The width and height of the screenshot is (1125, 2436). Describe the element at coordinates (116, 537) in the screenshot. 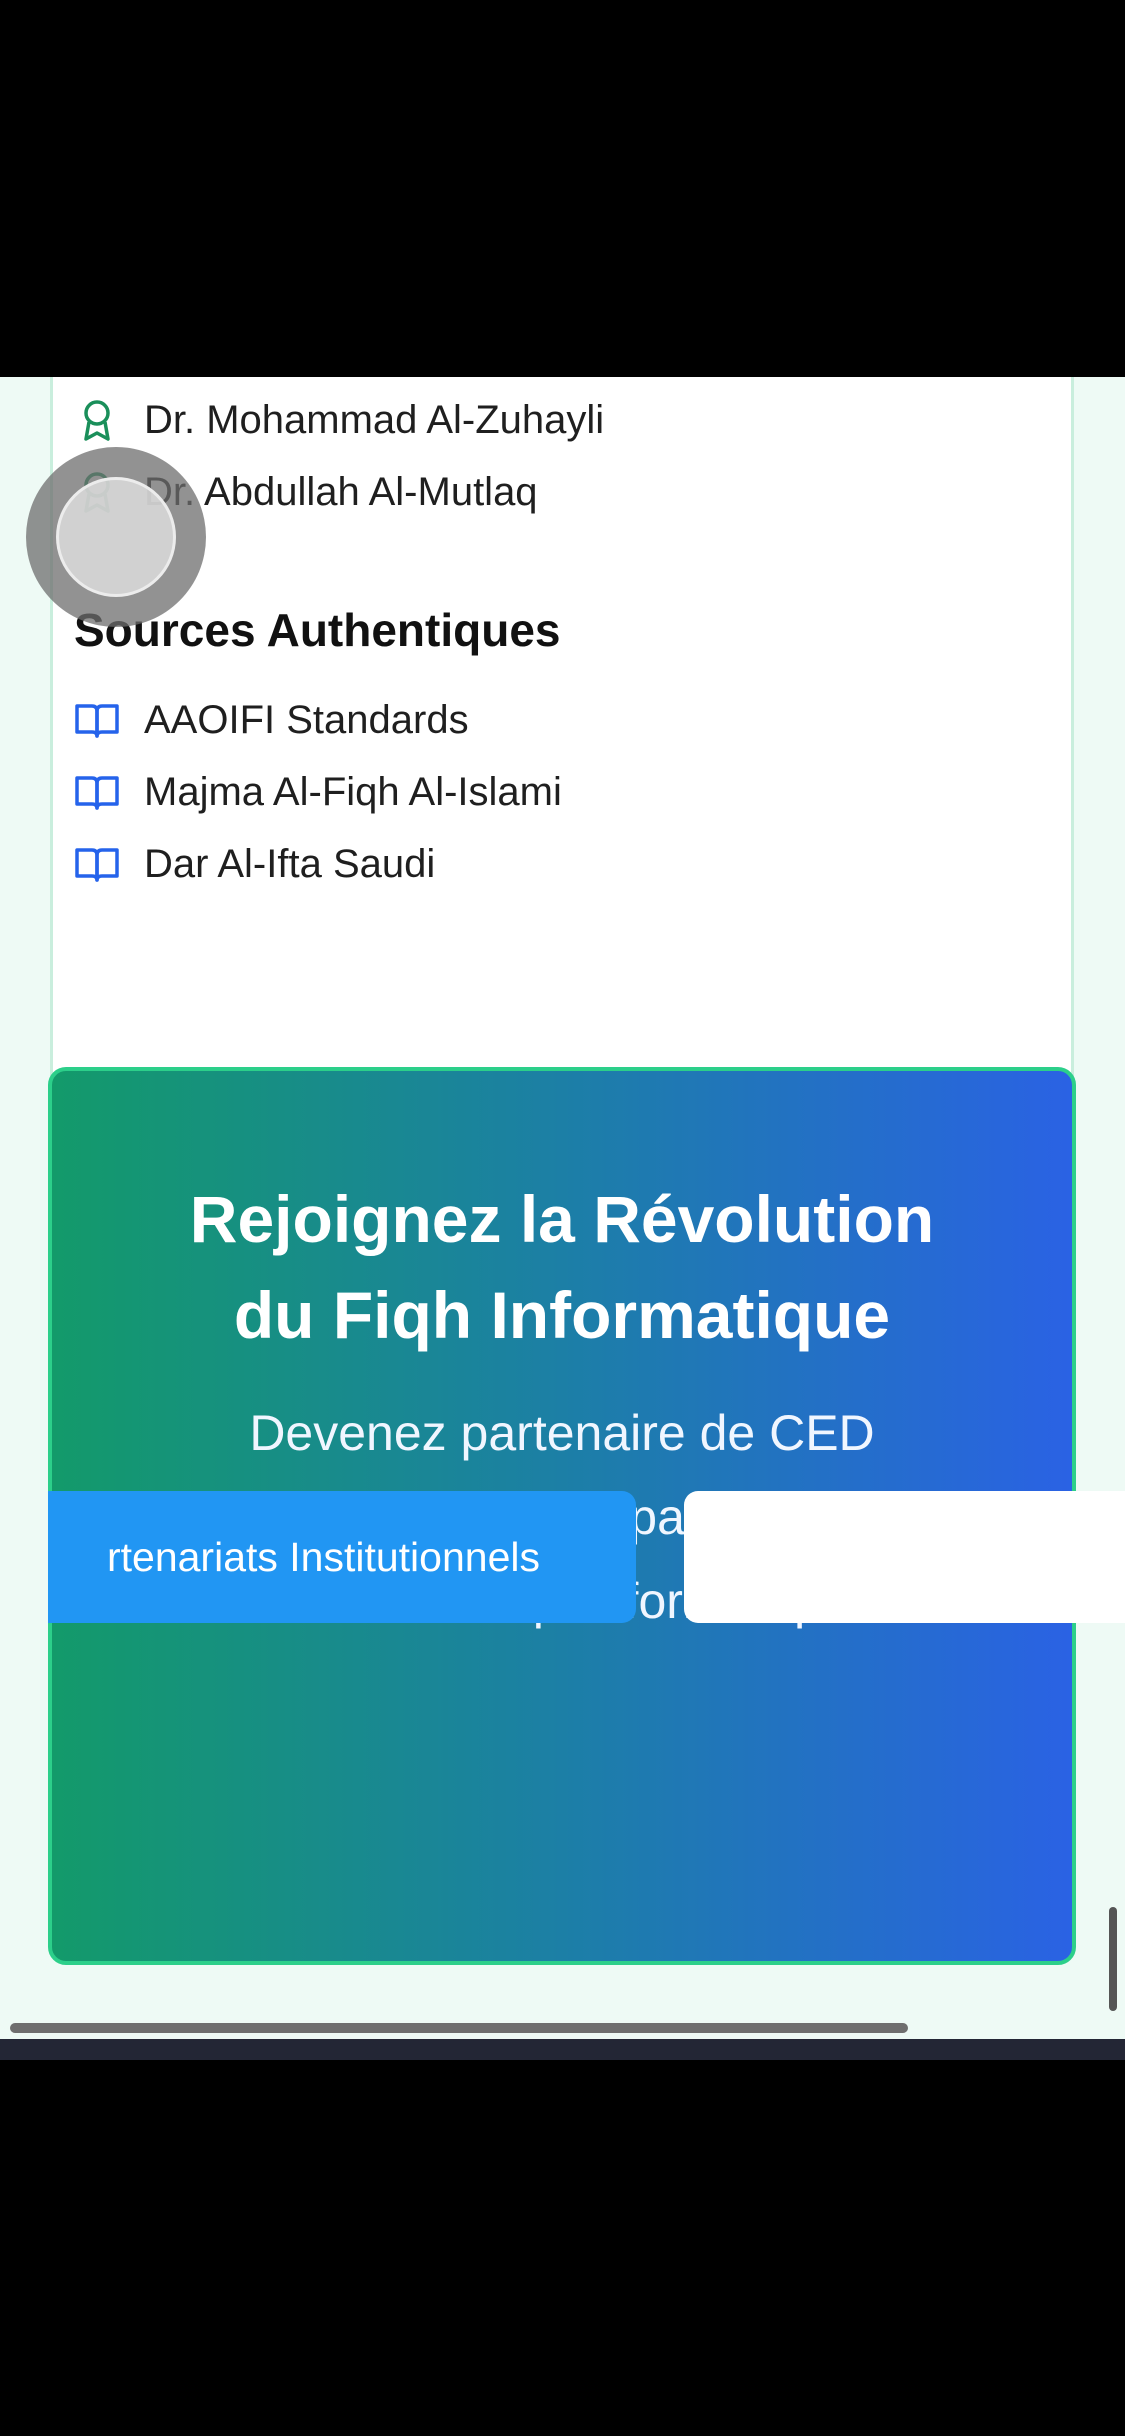

I see `touch-indicator` at that location.